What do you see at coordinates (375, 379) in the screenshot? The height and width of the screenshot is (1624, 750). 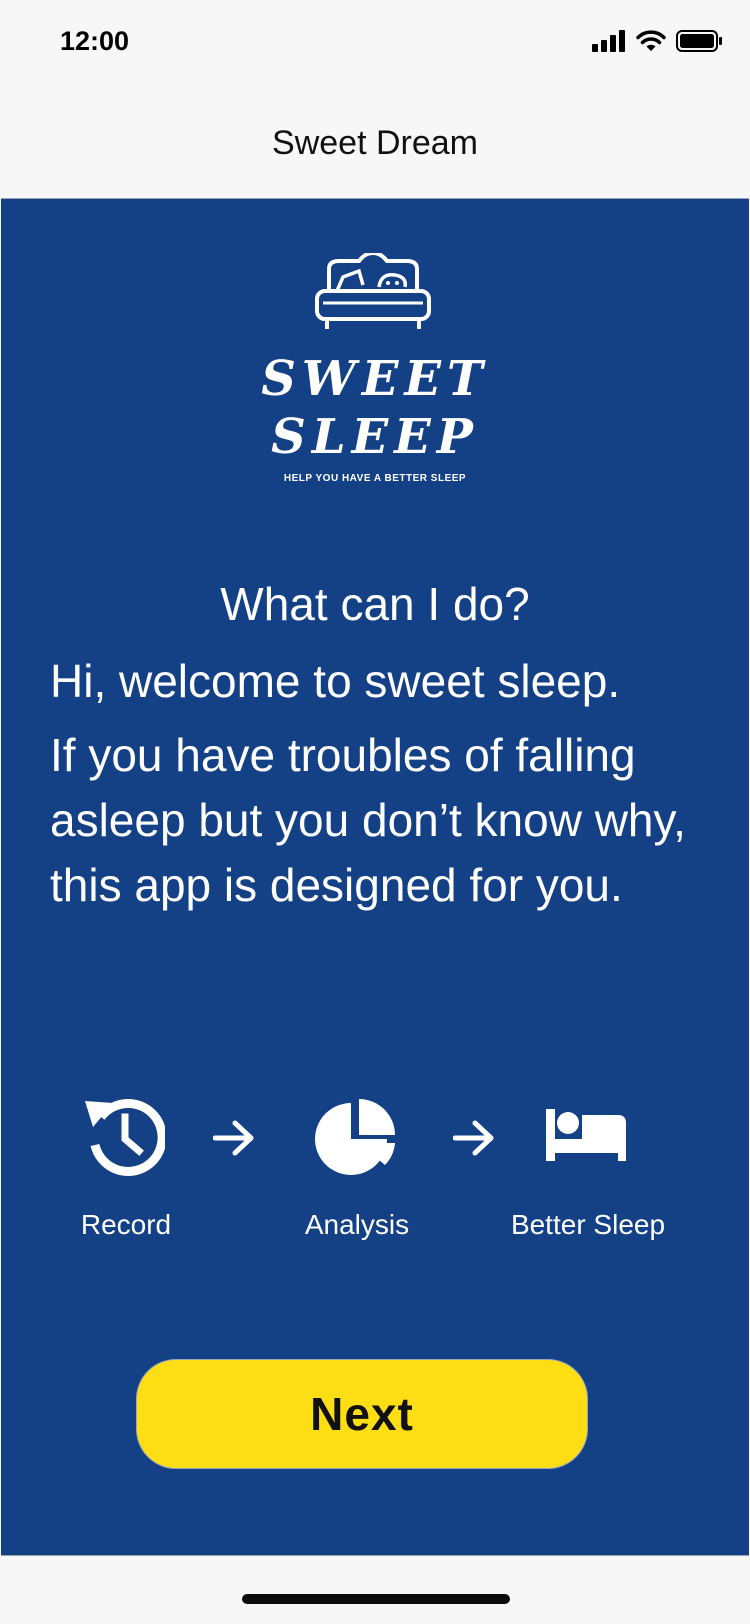 I see `logo-title-line1: SWEET` at bounding box center [375, 379].